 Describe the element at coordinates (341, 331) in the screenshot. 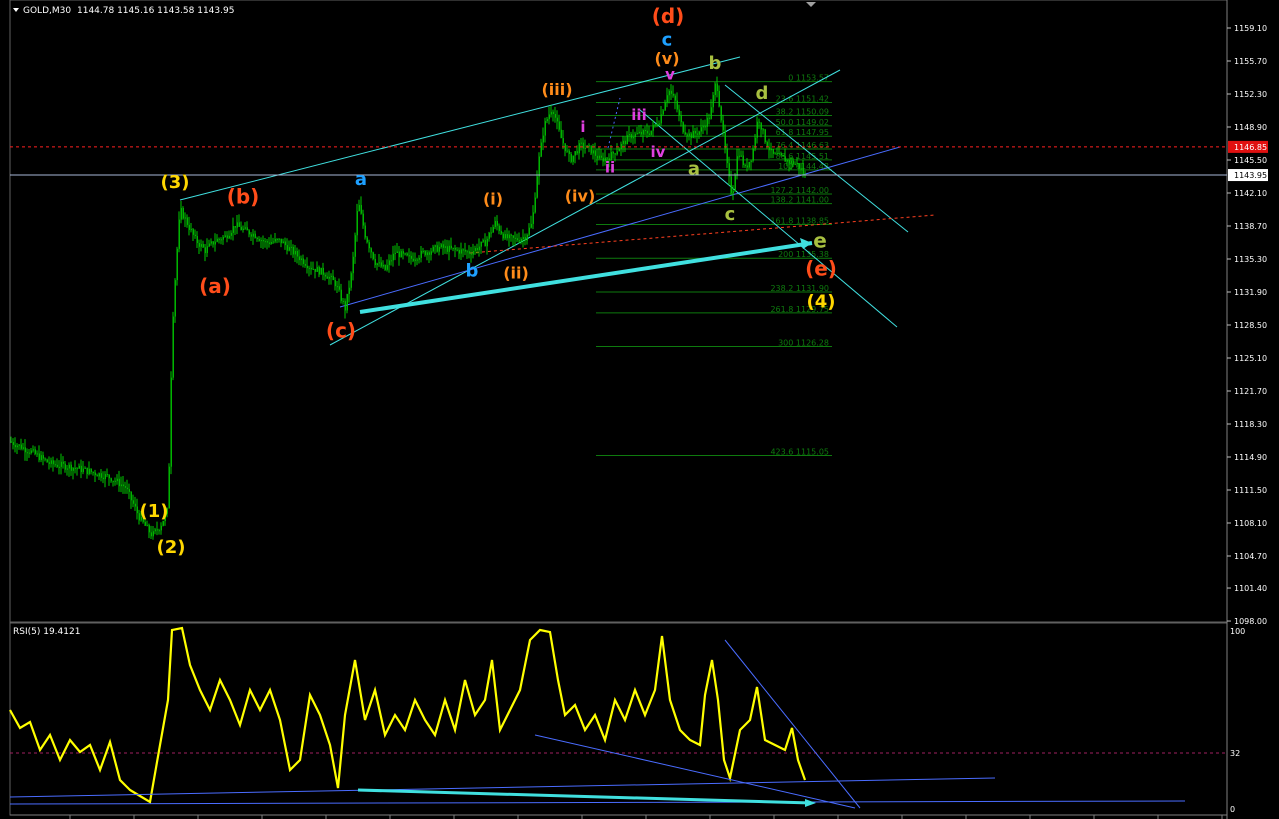

I see `wave-label: (c)` at that location.